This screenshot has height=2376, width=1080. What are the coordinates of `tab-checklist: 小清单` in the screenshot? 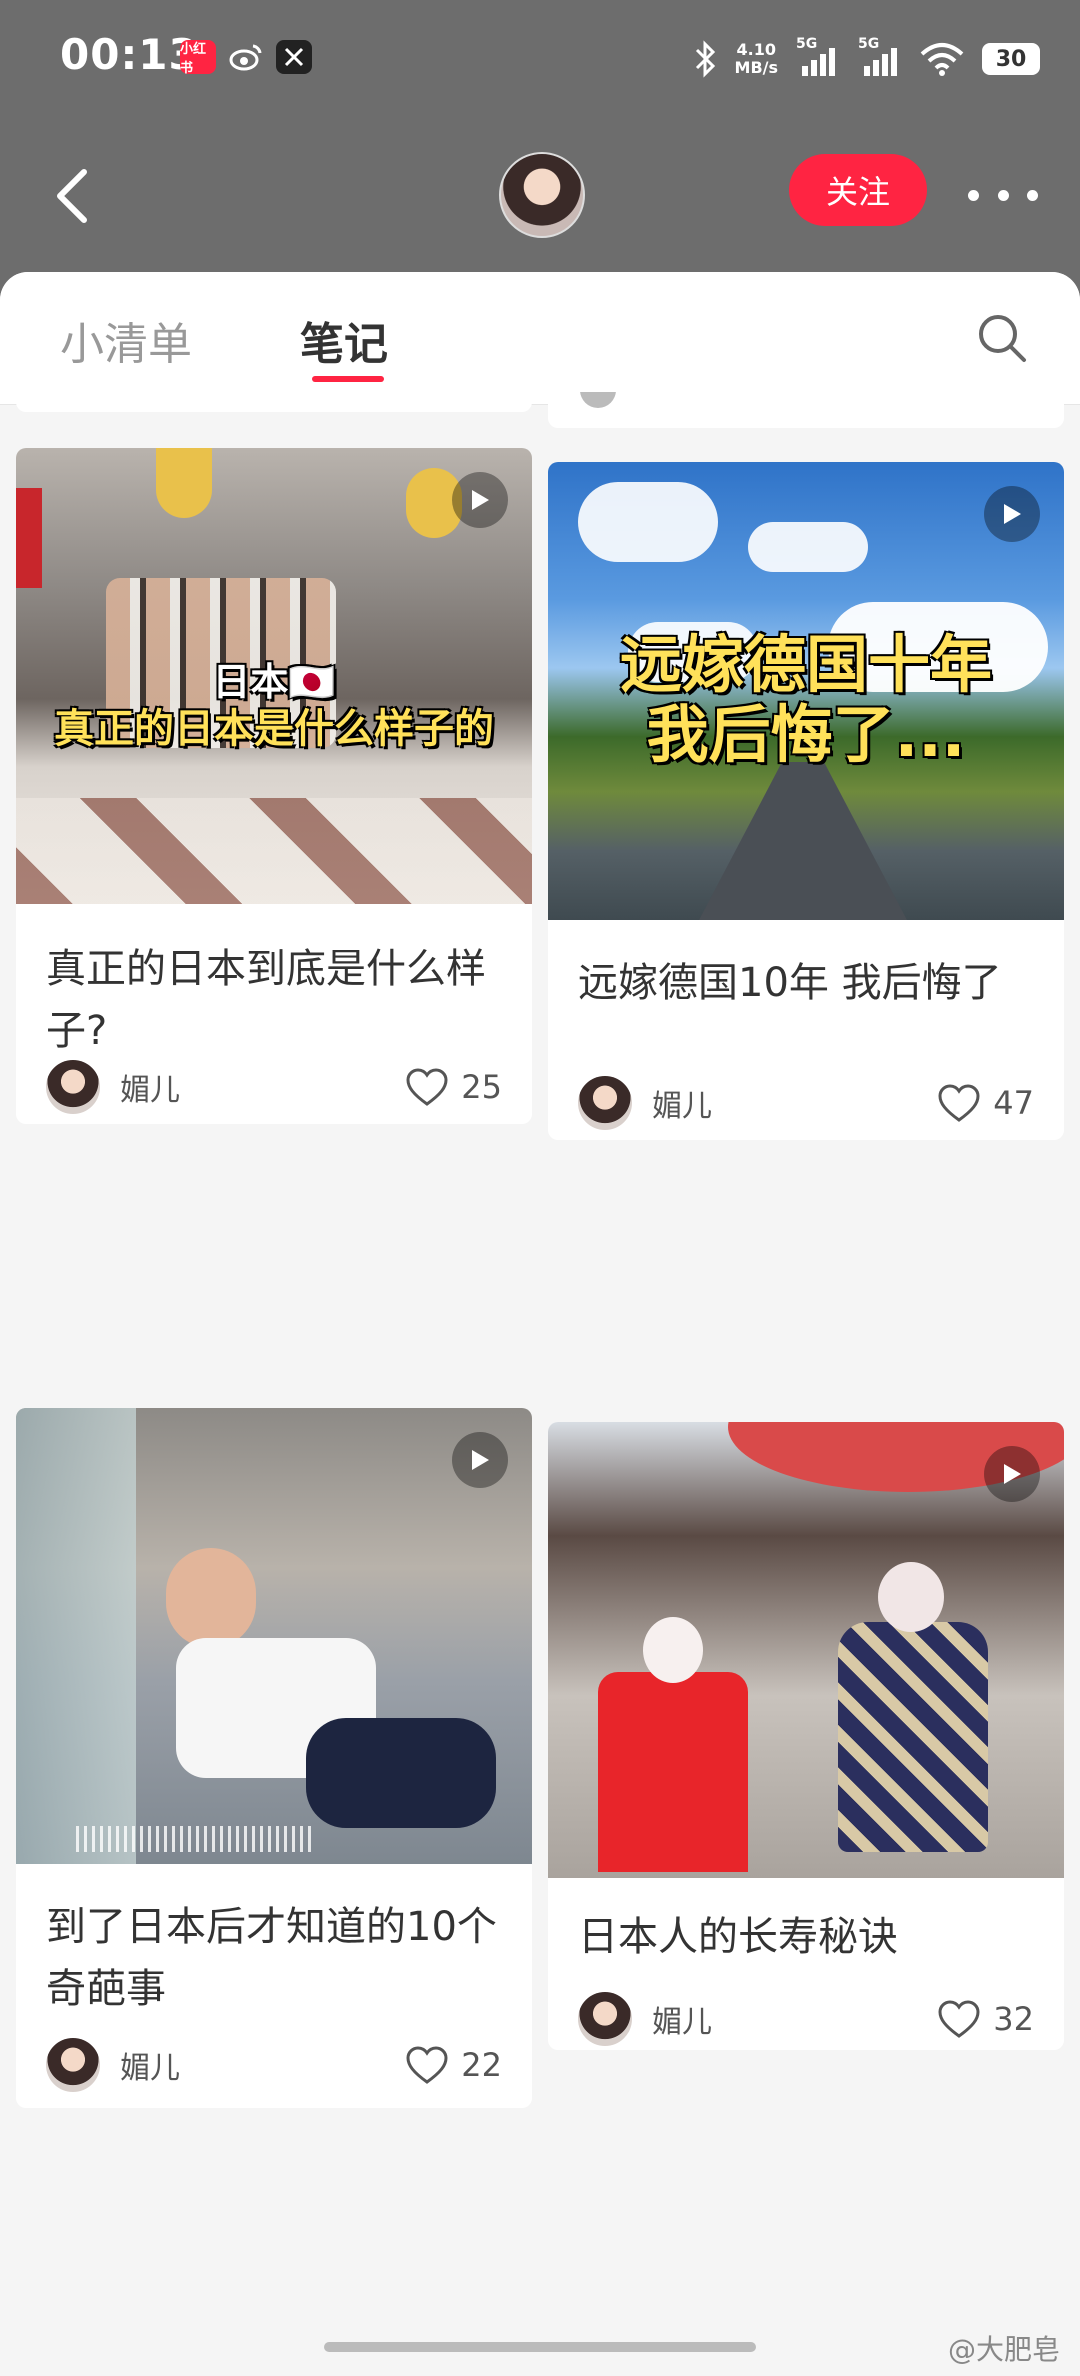 It's located at (126, 340).